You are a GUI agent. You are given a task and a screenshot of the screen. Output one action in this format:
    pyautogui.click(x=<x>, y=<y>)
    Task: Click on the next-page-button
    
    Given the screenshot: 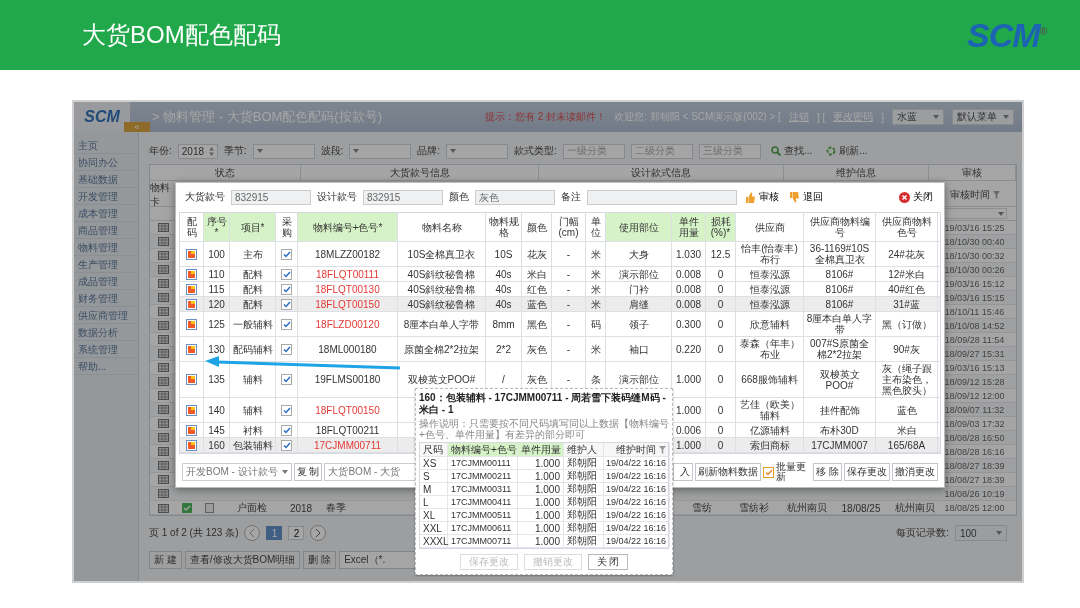 What is the action you would take?
    pyautogui.click(x=318, y=533)
    